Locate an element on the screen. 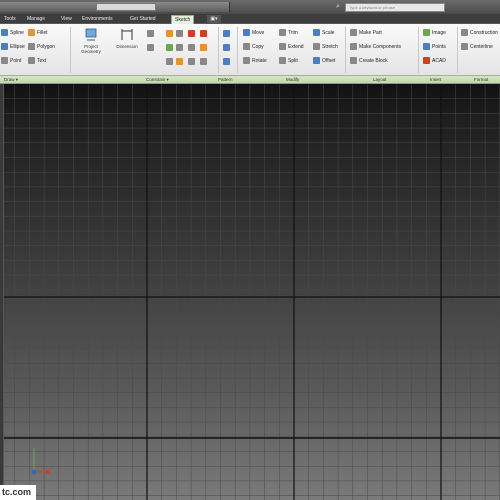  quick-access-toolbar is located at coordinates (115, 7).